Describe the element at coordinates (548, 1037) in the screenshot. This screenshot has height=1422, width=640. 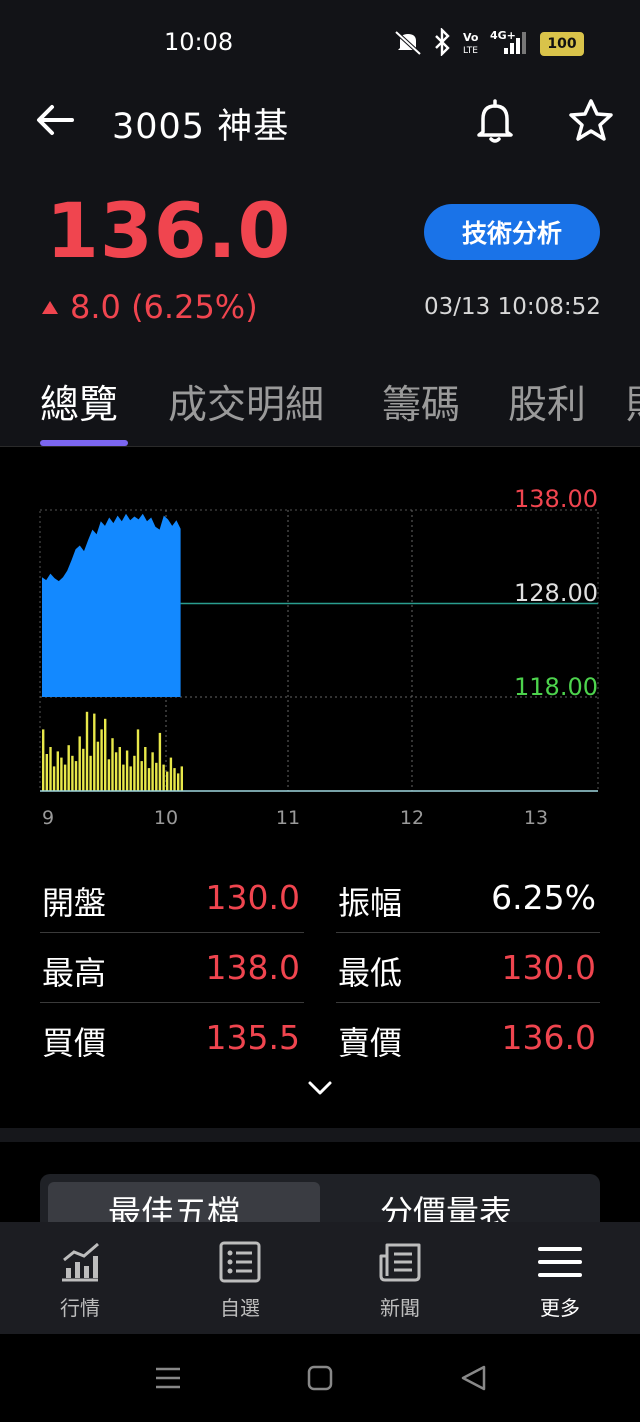
I see `stat-value-ask: 136.0` at that location.